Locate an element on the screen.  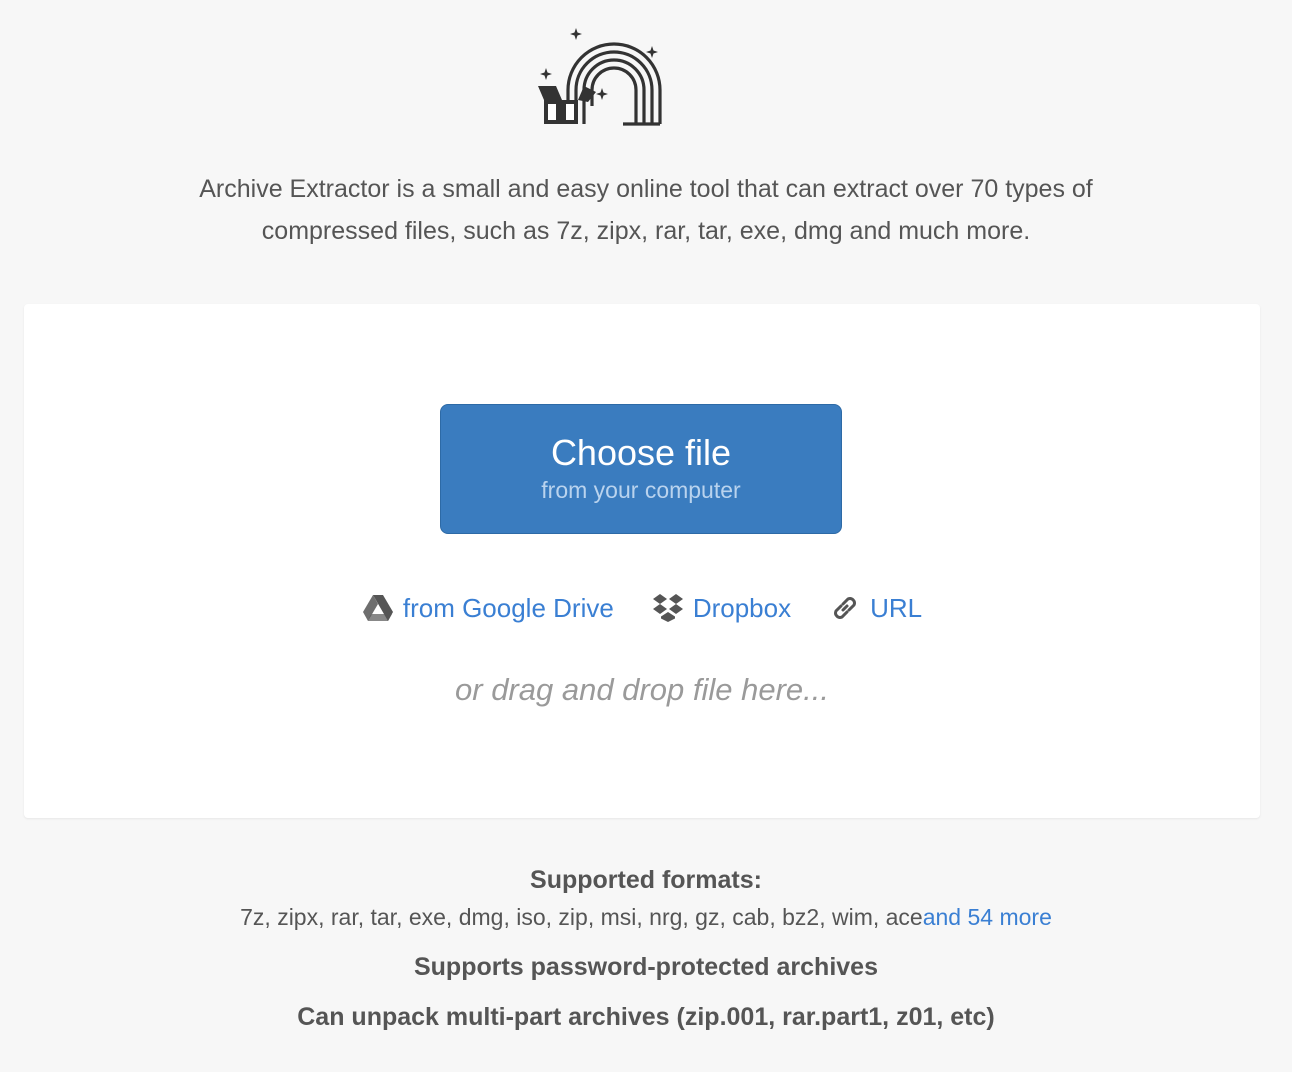
password-protected-feature: Supports password-protected archives is located at coordinates (645, 967).